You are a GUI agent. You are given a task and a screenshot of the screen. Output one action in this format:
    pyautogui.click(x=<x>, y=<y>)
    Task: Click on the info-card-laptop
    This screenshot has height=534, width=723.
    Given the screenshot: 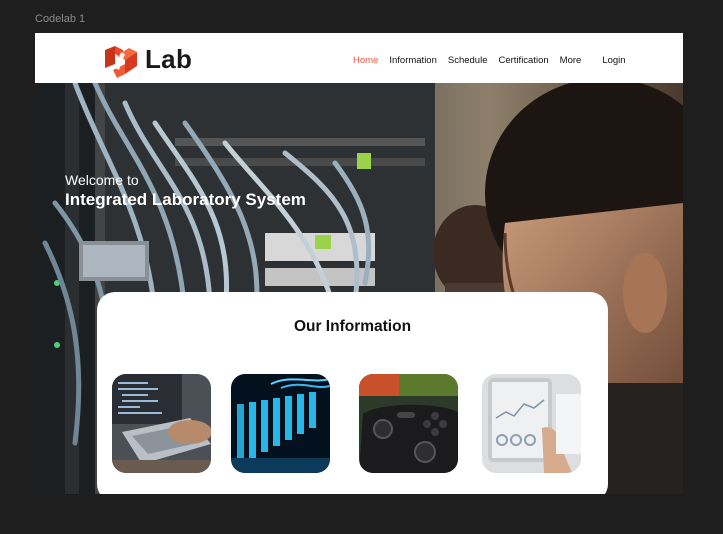 What is the action you would take?
    pyautogui.click(x=161, y=423)
    